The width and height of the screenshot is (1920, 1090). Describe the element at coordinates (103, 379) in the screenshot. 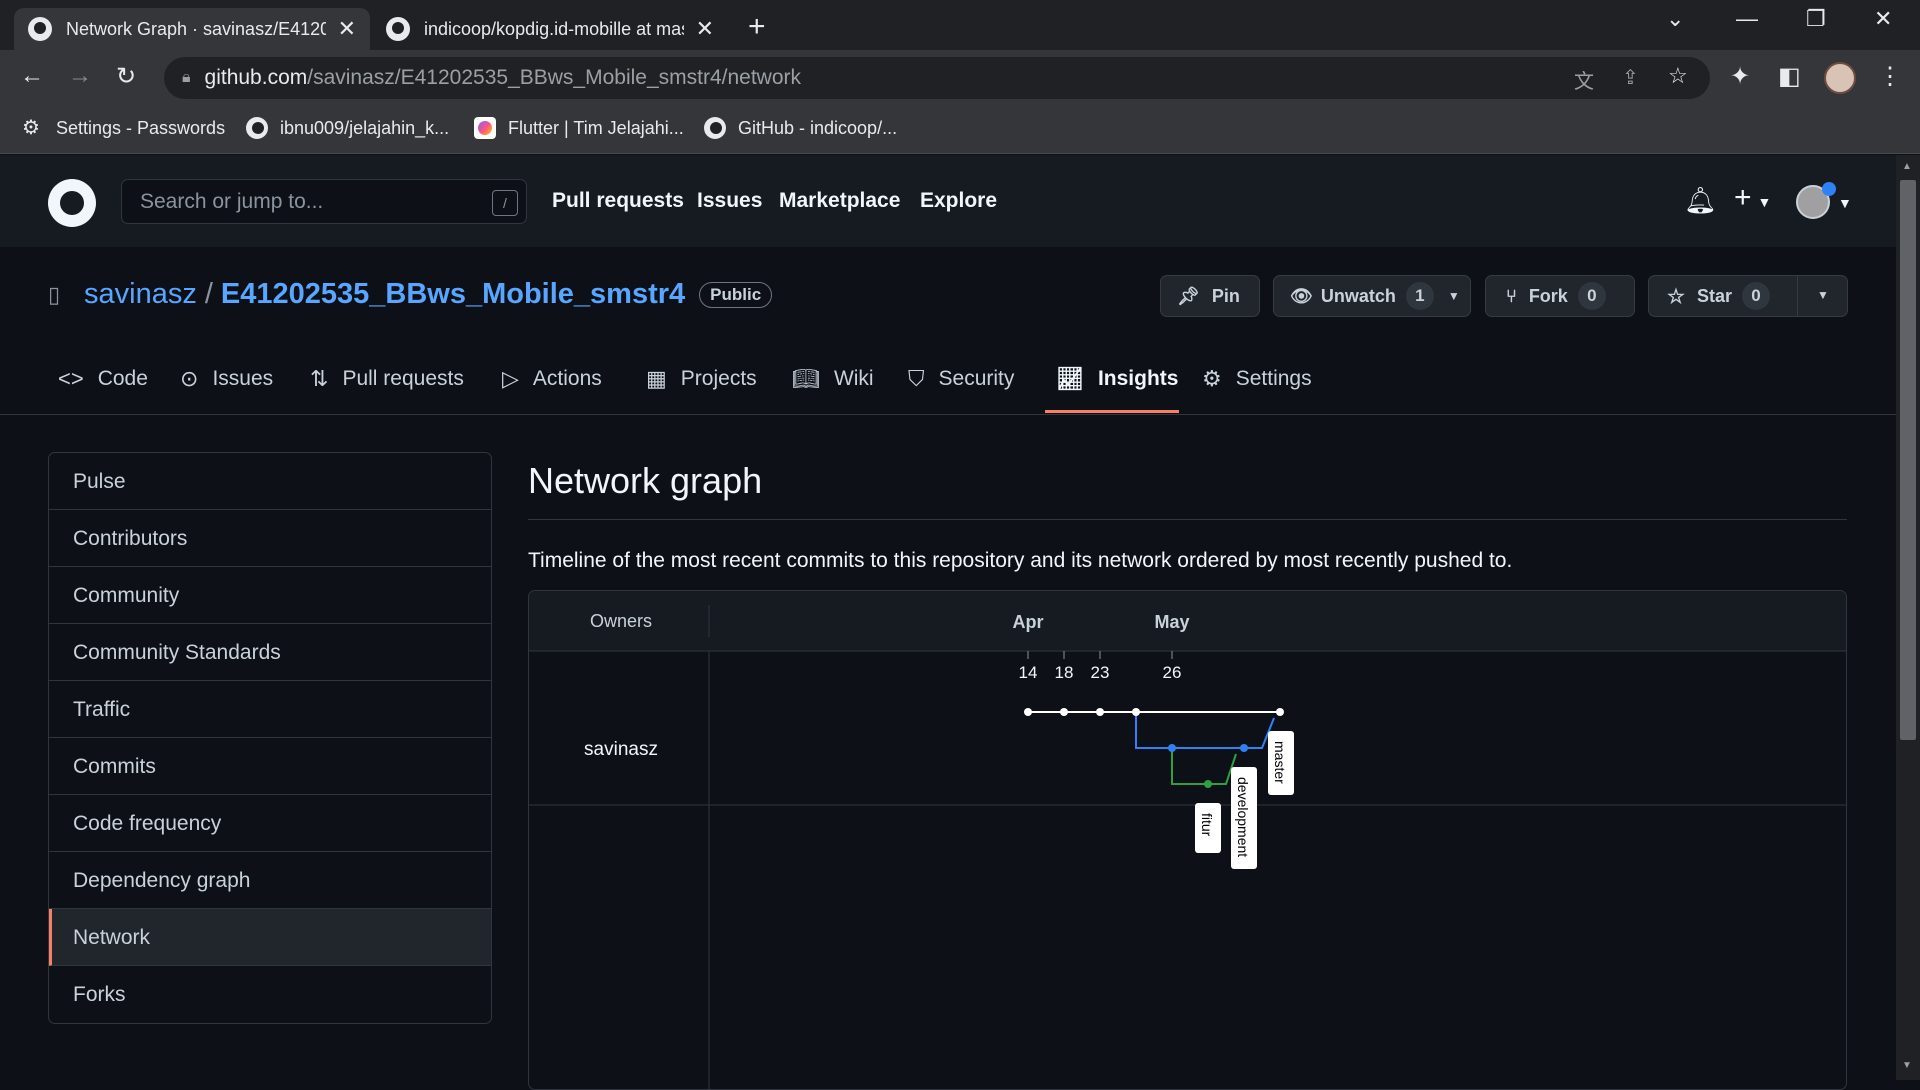

I see `tab-code: <> Code` at that location.